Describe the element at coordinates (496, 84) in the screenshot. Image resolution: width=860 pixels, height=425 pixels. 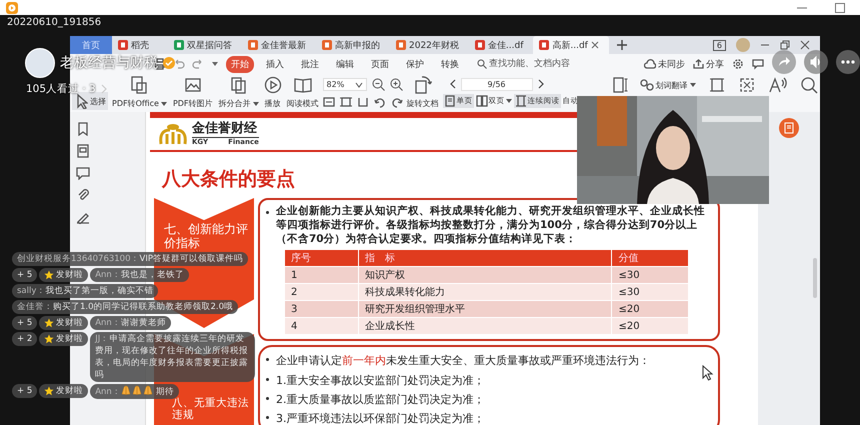
I see `page-number-field: 9/56` at that location.